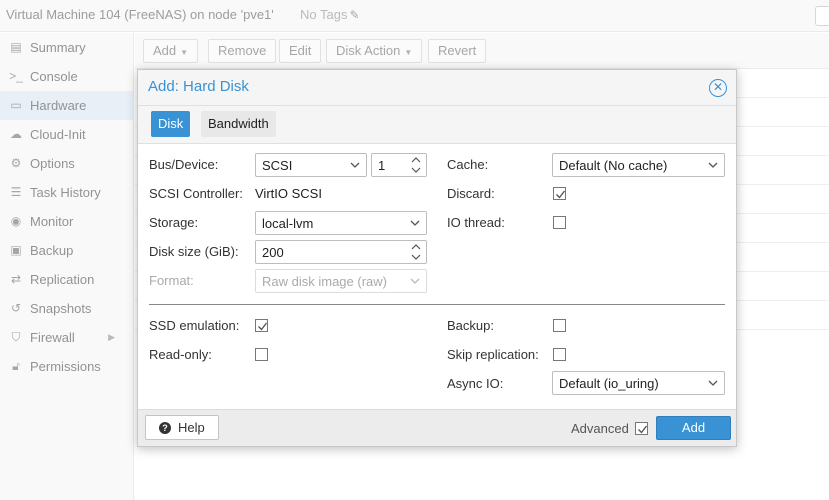  I want to click on storage-value: local-lvm, so click(288, 223).